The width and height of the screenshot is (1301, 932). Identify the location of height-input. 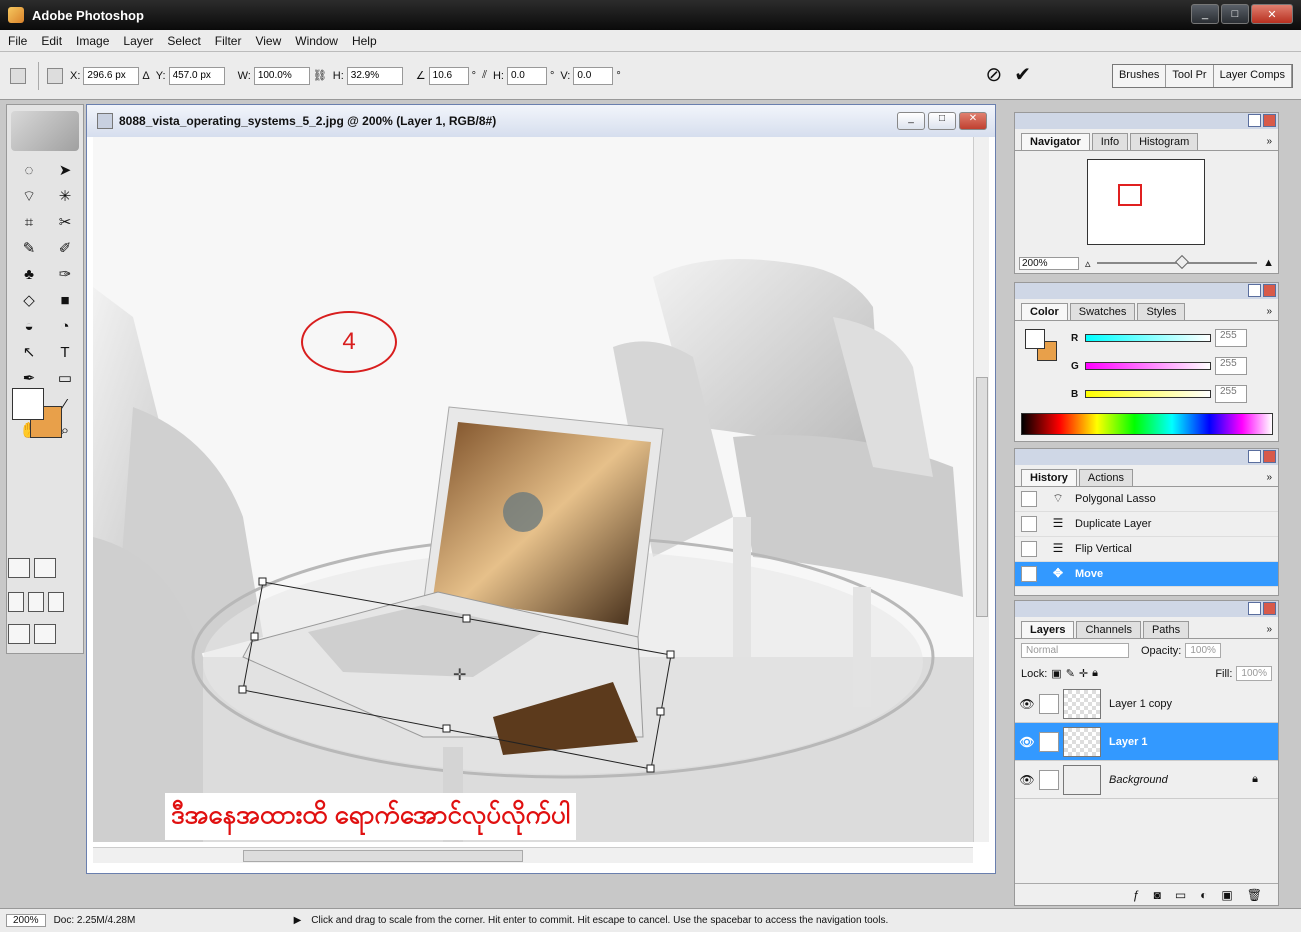
(374, 75).